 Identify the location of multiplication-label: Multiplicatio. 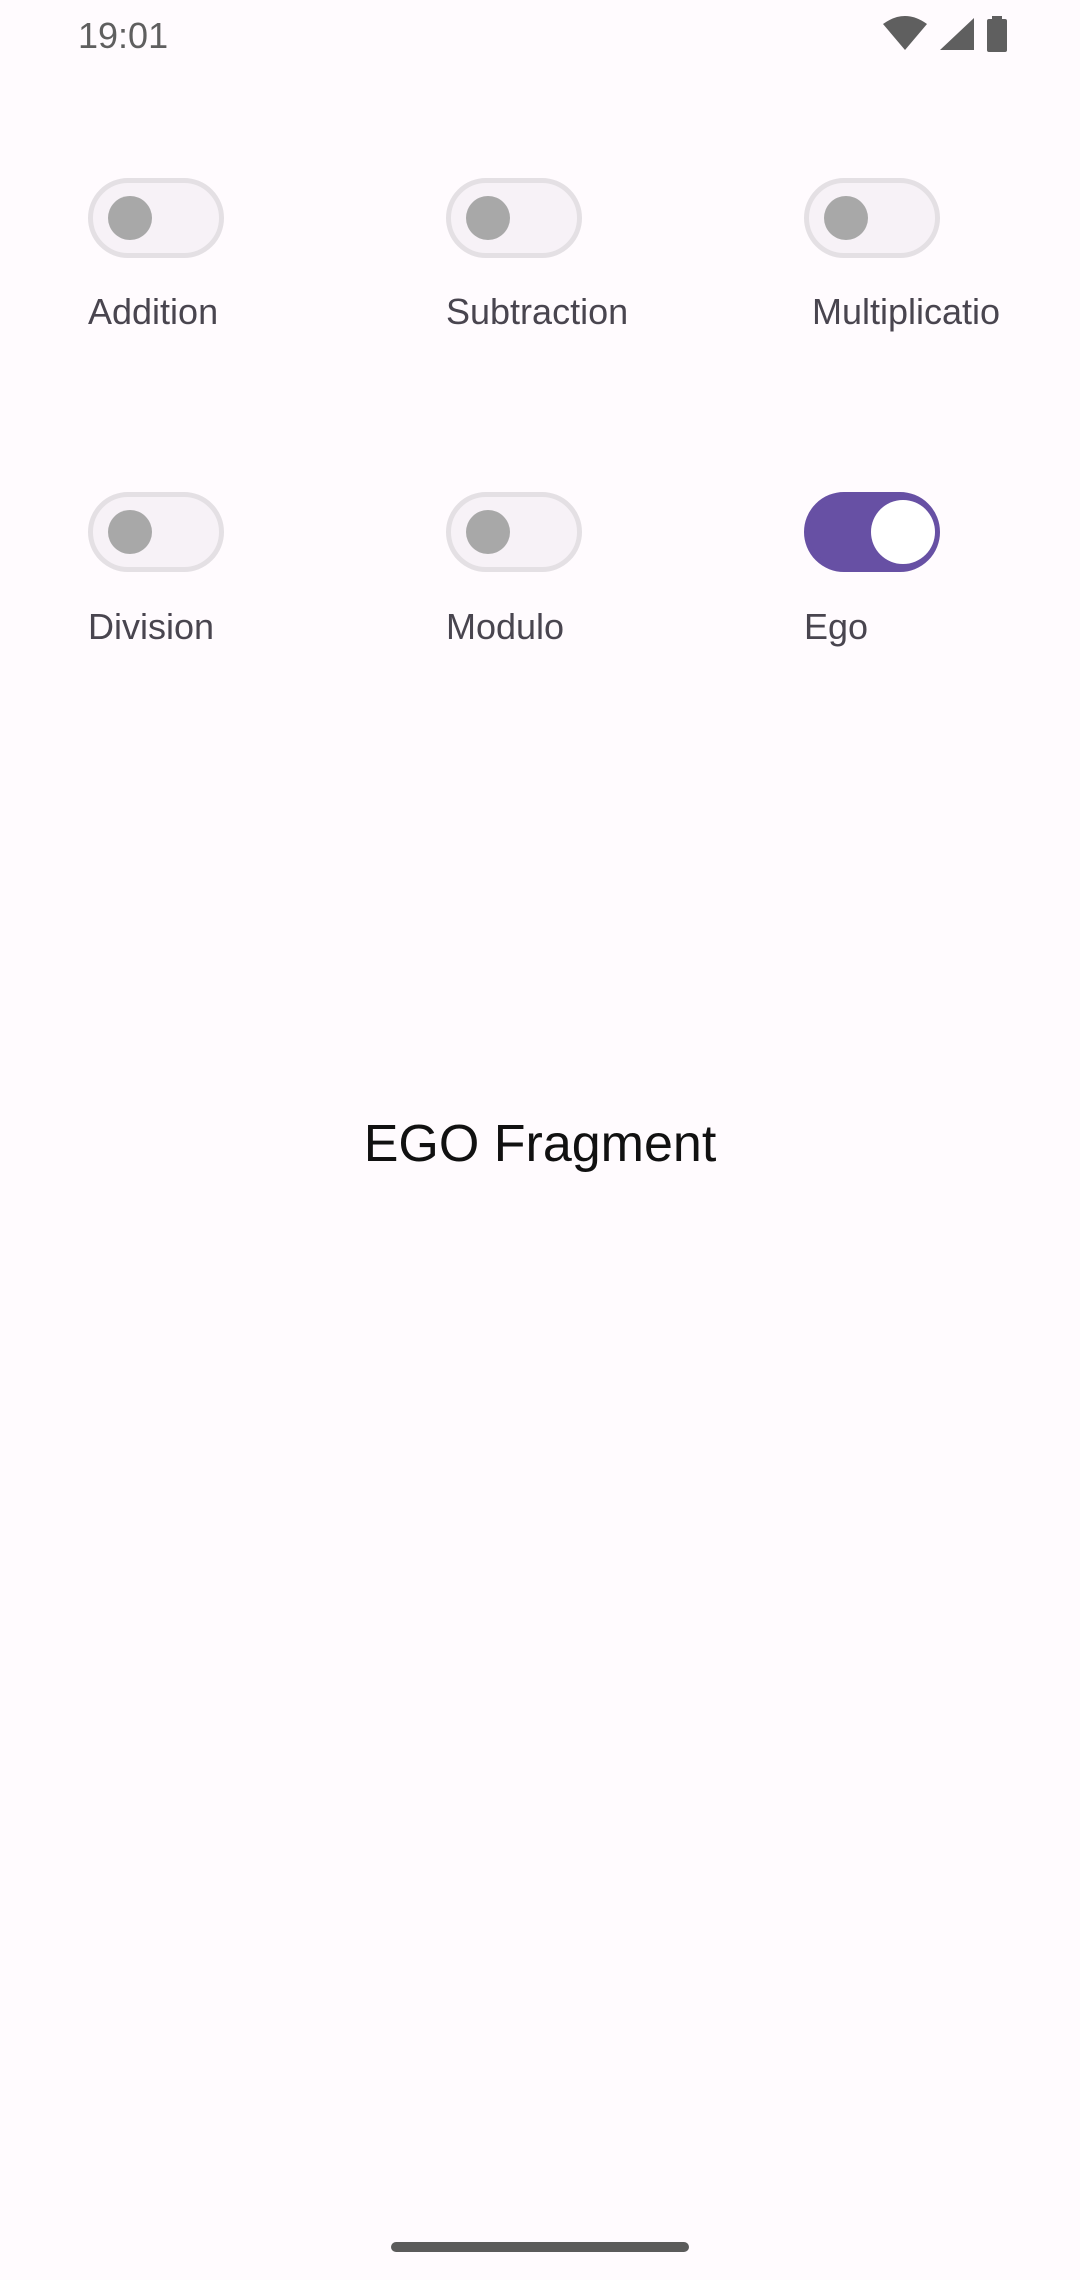
(906, 311).